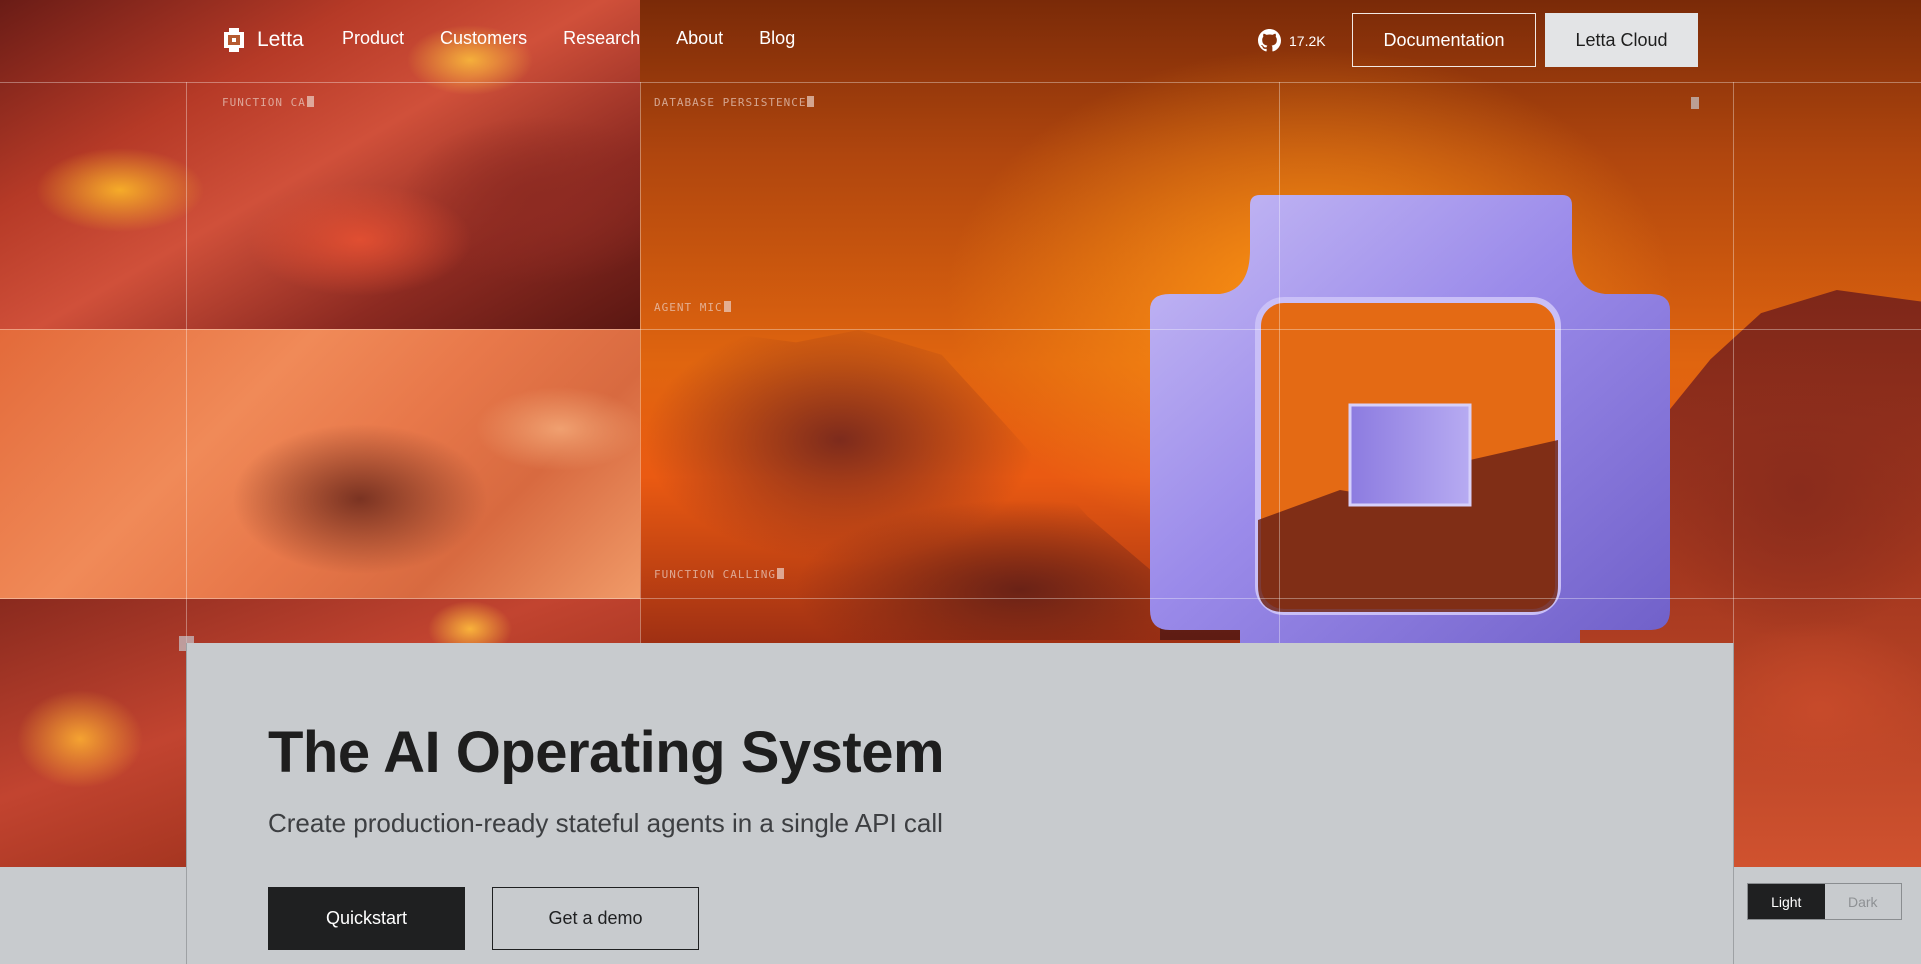  What do you see at coordinates (268, 102) in the screenshot?
I see `tag-function-ca: Function Ca` at bounding box center [268, 102].